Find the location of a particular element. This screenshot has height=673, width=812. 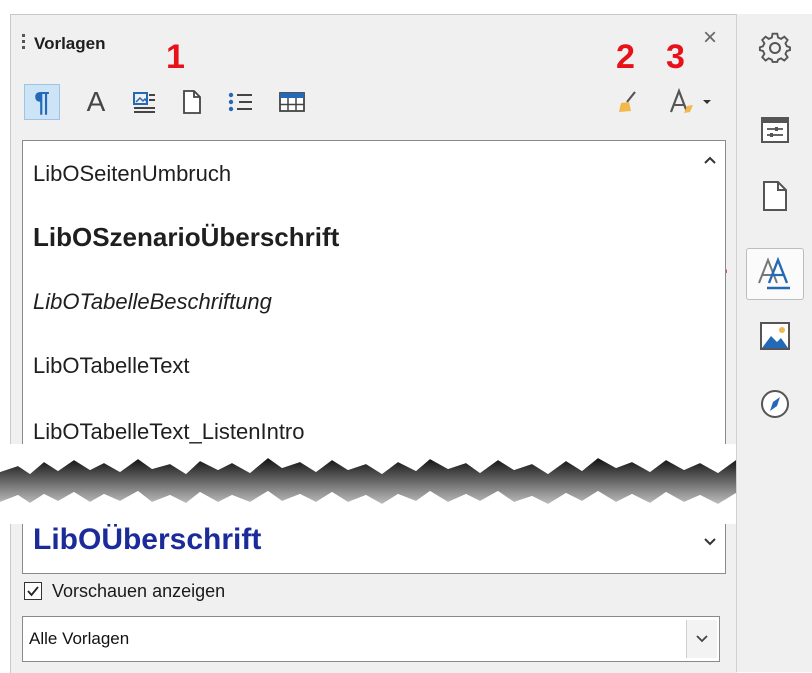

close-panel-button: × is located at coordinates (710, 38).